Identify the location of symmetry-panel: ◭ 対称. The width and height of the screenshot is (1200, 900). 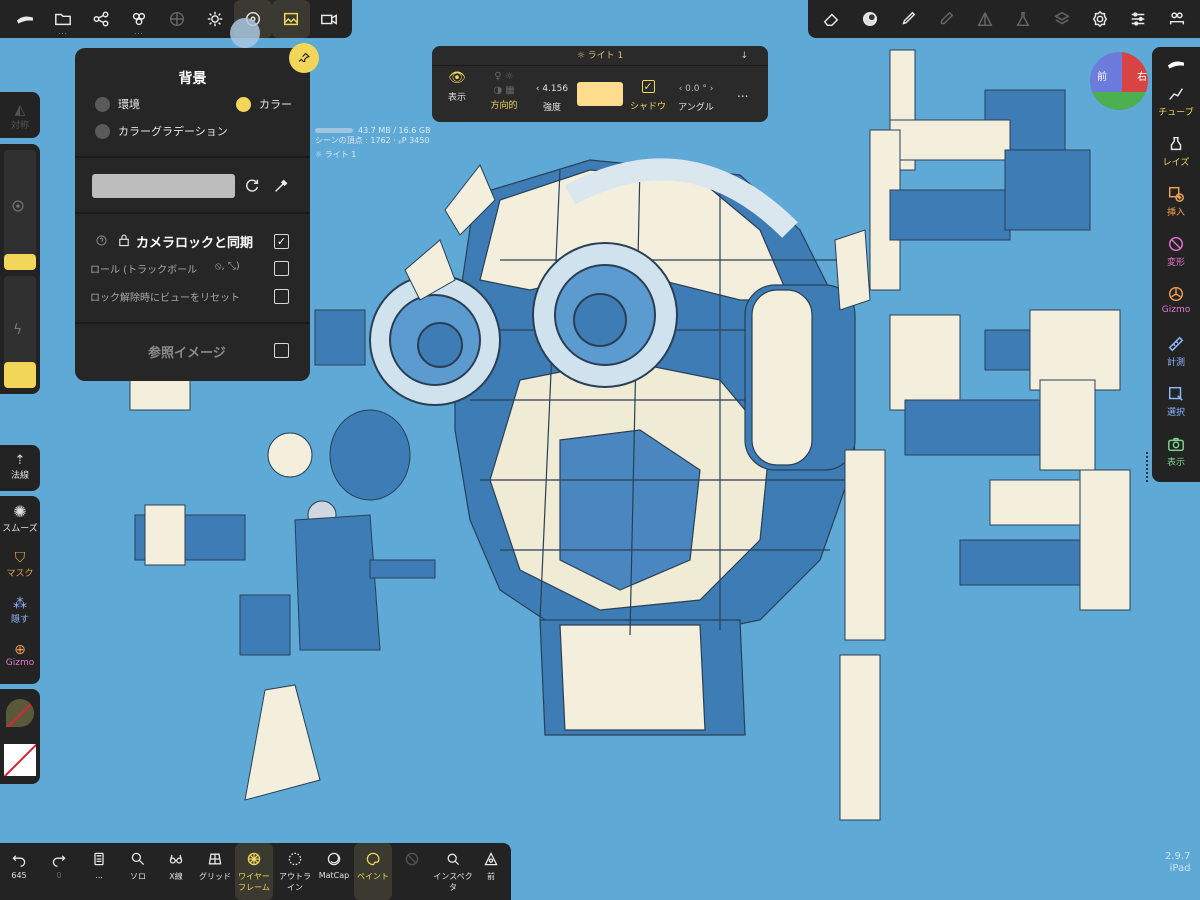
(20, 115).